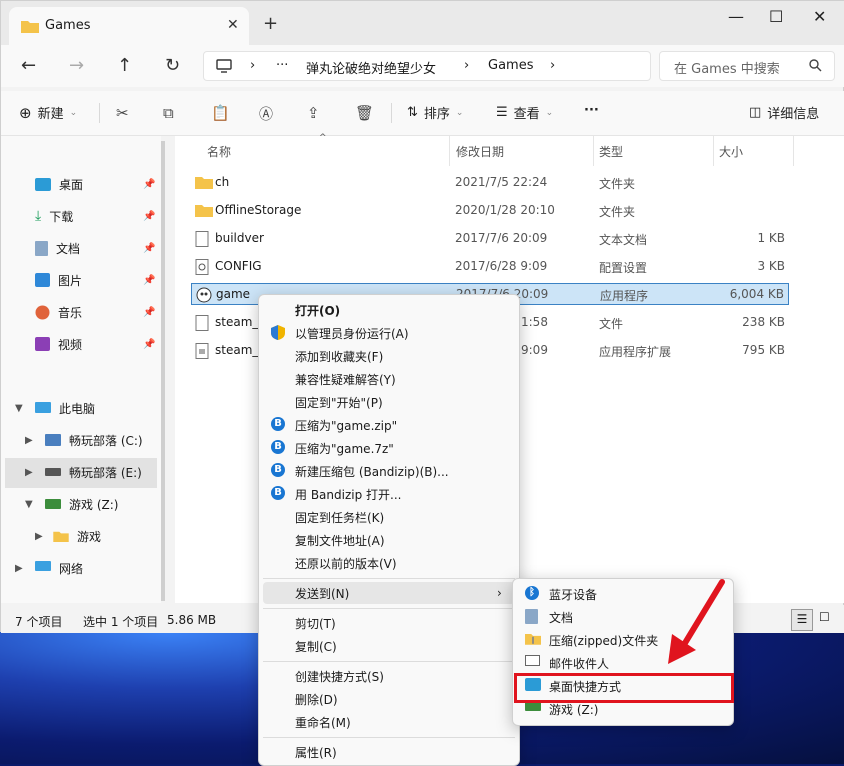  What do you see at coordinates (168, 113) in the screenshot?
I see `copy-icon: ⧉` at bounding box center [168, 113].